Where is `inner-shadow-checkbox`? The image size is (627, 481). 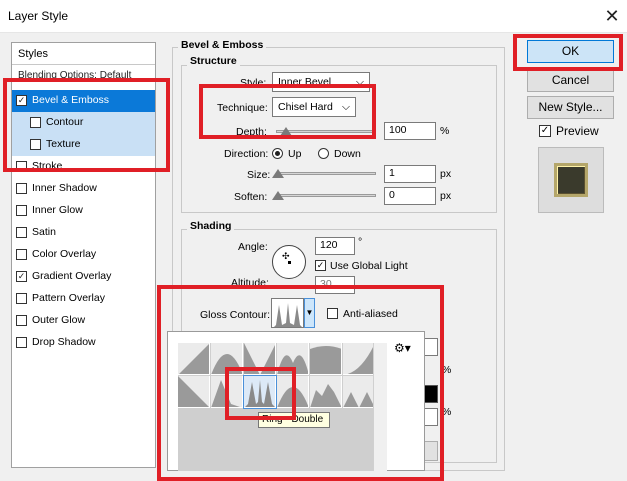 inner-shadow-checkbox is located at coordinates (21, 188).